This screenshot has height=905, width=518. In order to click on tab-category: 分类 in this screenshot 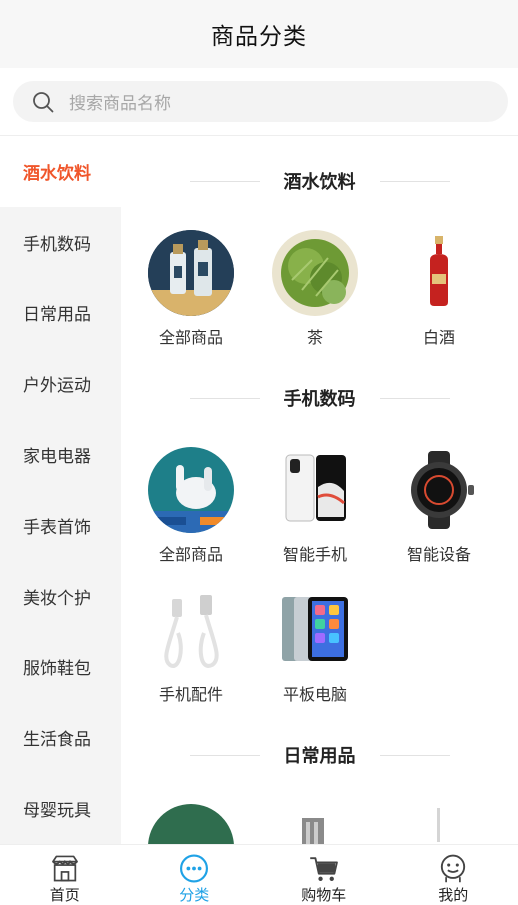, I will do `click(195, 875)`.